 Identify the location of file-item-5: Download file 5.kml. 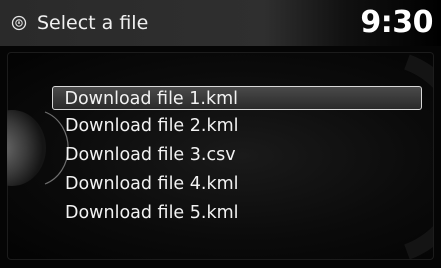
(237, 214).